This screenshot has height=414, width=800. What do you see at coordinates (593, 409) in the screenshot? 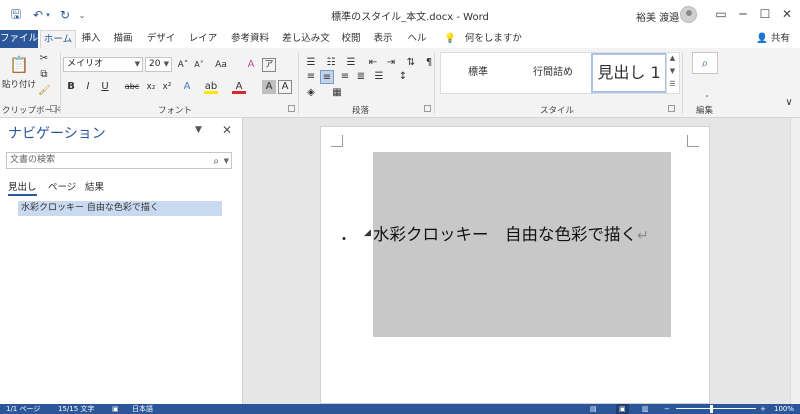
I see `read-mode-icon: ▤` at bounding box center [593, 409].